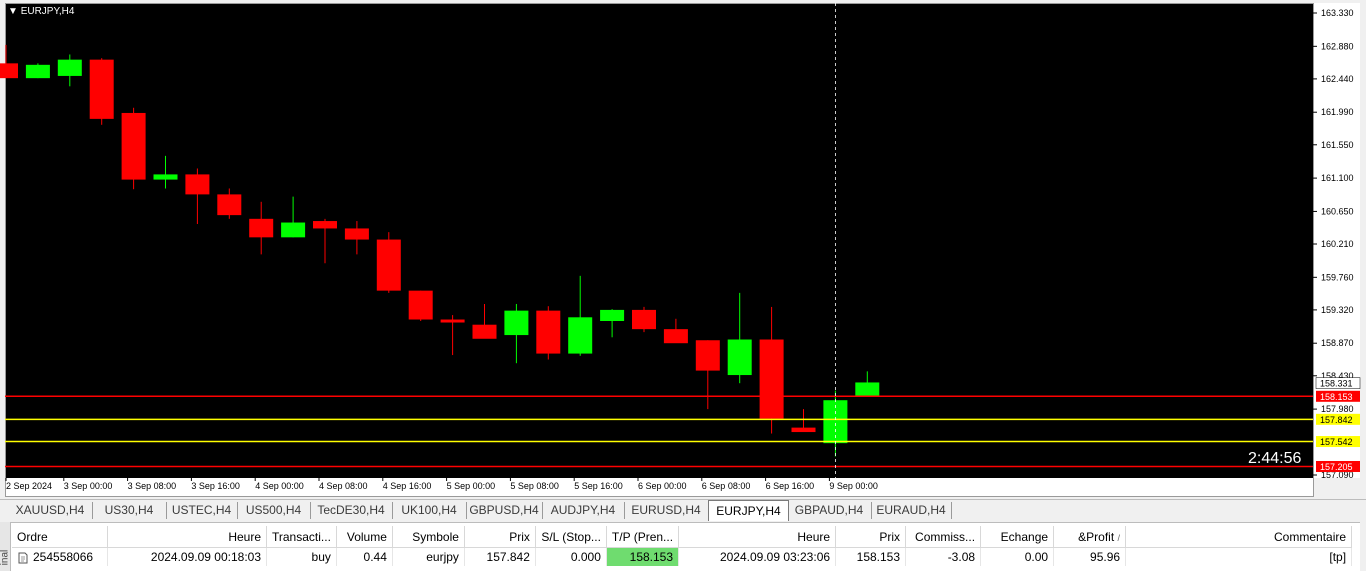 The image size is (1366, 572). Describe the element at coordinates (1337, 211) in the screenshot. I see `price-label: 160.650` at that location.